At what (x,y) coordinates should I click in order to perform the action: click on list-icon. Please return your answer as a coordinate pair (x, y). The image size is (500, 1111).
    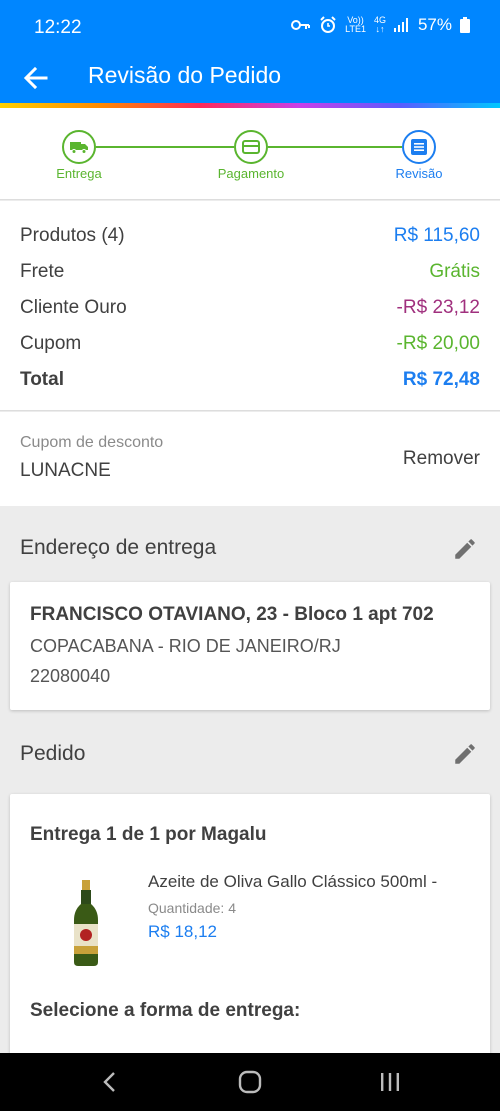
    Looking at the image, I should click on (419, 147).